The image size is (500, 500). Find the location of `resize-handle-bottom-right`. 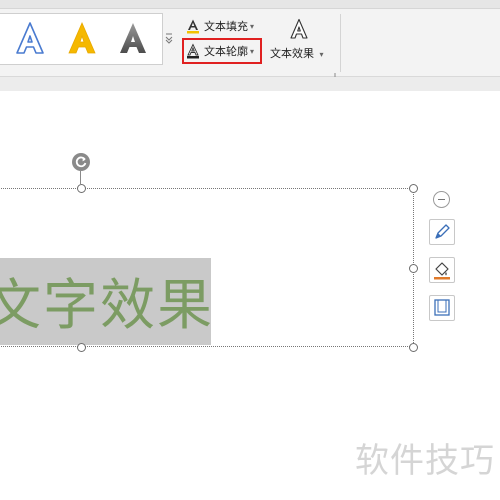

resize-handle-bottom-right is located at coordinates (413, 347).